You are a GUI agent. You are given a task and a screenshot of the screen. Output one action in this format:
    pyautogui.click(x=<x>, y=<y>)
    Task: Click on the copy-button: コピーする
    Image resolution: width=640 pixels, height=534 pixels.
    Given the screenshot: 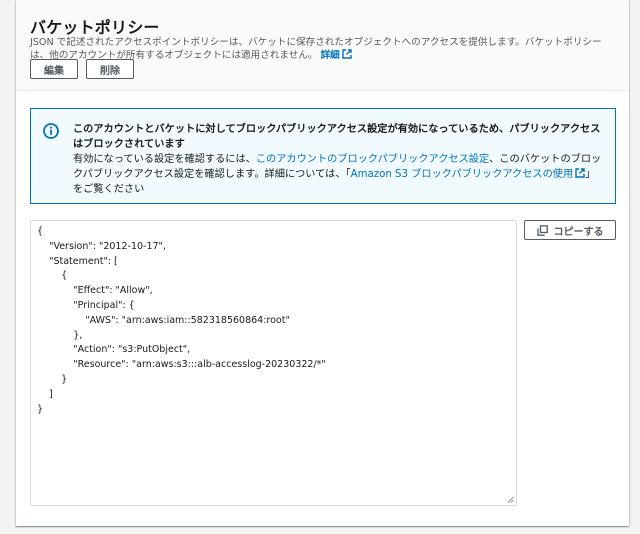 What is the action you would take?
    pyautogui.click(x=570, y=230)
    